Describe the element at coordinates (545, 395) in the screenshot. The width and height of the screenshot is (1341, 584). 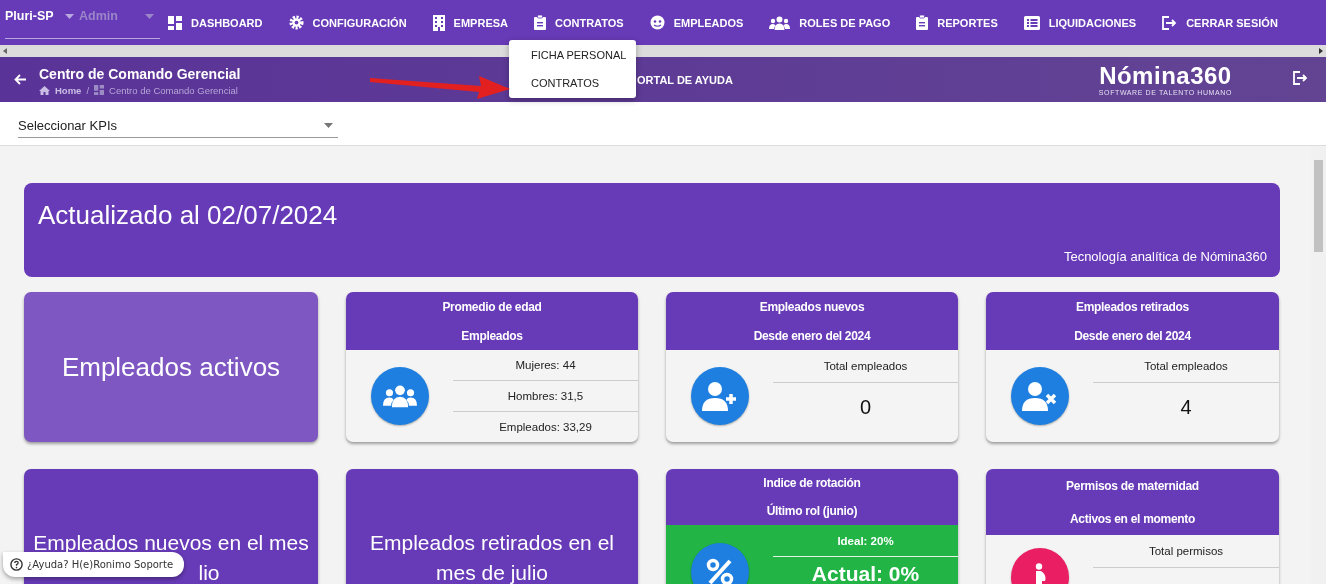
I see `stat-row: Hombres: 31,5` at that location.